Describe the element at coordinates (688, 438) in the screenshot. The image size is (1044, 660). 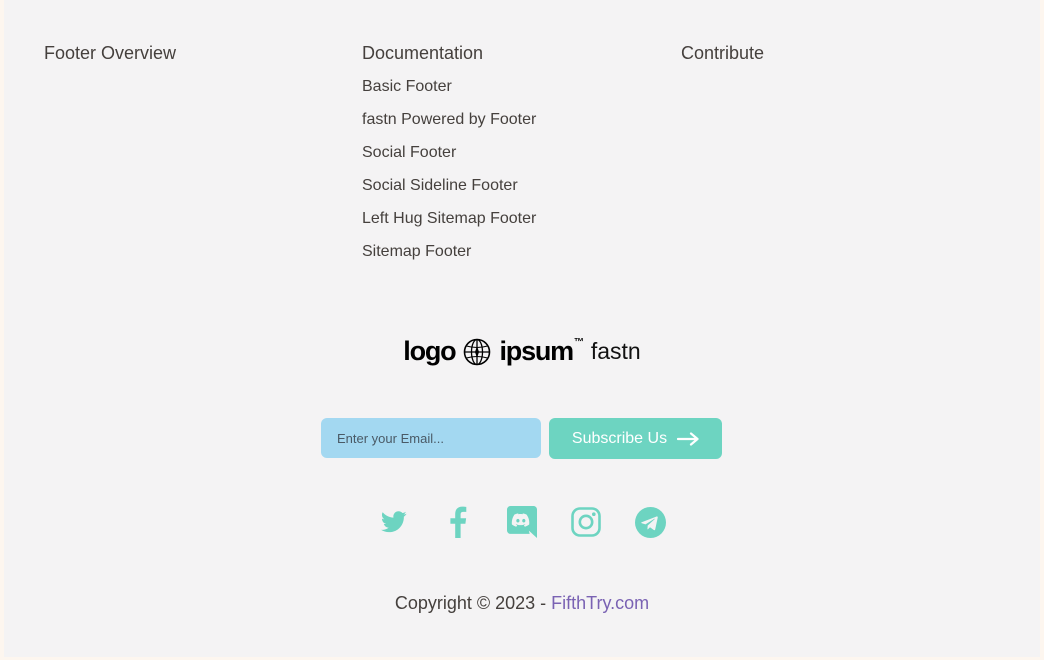
I see `arrow-right-icon` at that location.